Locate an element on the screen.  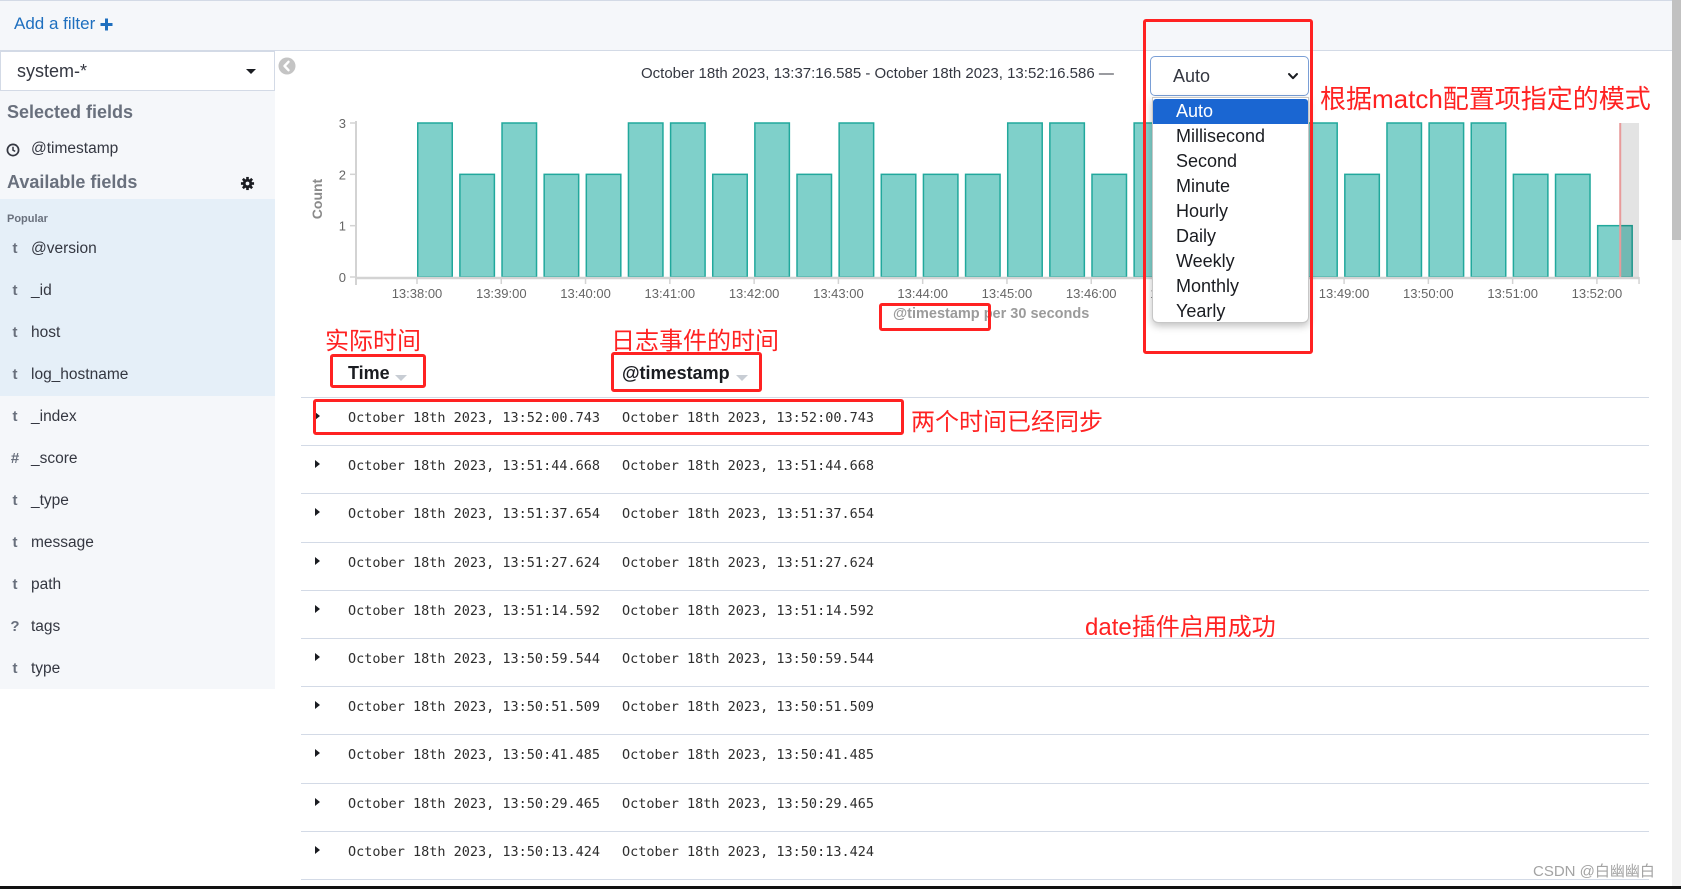
annotation-time-note: 实际时间 is located at coordinates (373, 341).